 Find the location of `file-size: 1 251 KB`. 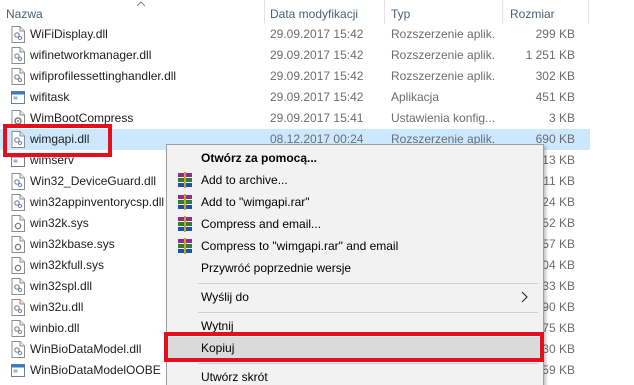

file-size: 1 251 KB is located at coordinates (550, 55).